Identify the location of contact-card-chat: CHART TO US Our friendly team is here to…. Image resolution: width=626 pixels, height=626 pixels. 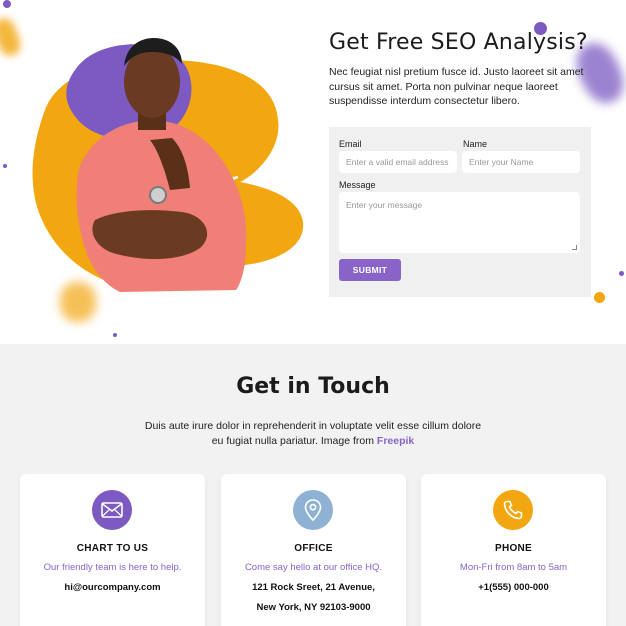
(112, 550).